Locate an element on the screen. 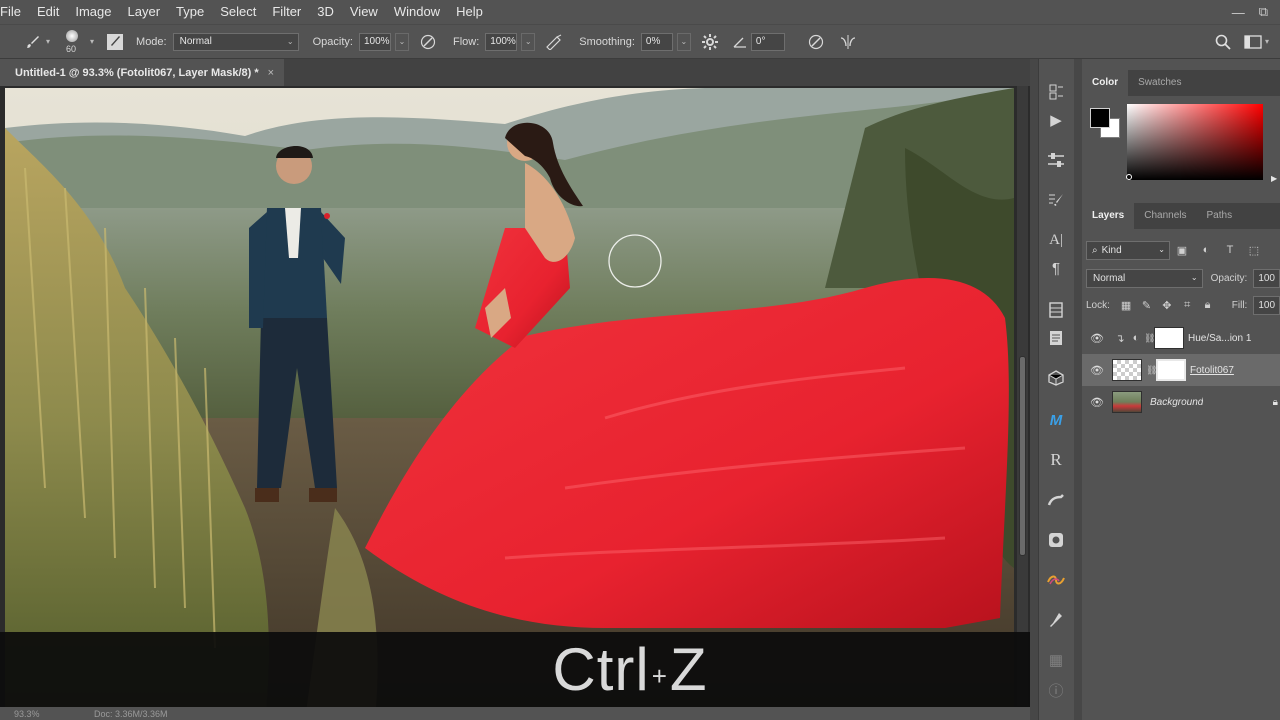 Image resolution: width=1280 pixels, height=720 pixels. color-picker-field is located at coordinates (1195, 142).